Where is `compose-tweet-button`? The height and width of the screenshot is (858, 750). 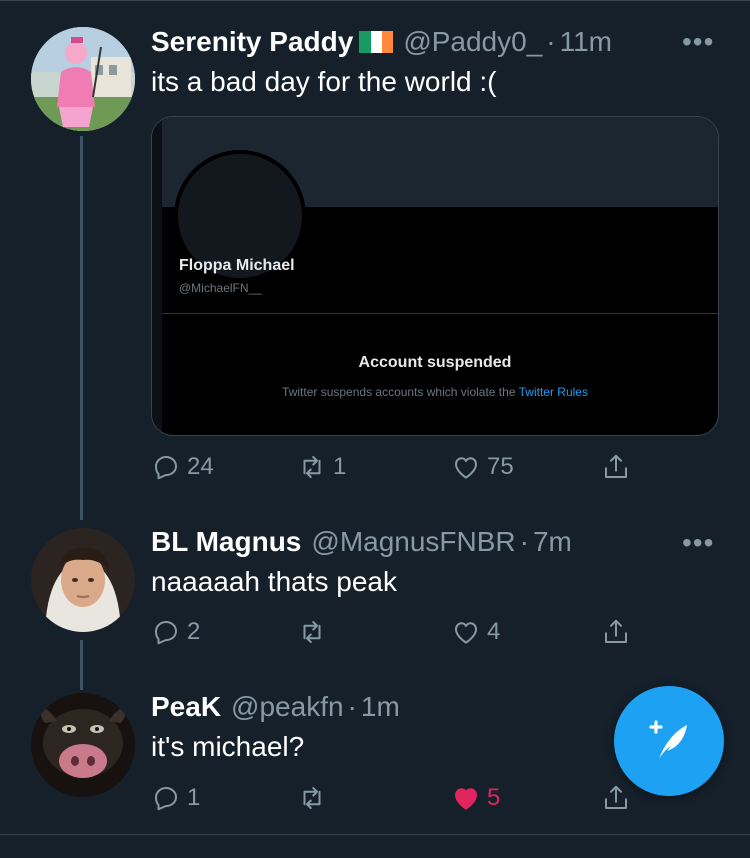 compose-tweet-button is located at coordinates (669, 741).